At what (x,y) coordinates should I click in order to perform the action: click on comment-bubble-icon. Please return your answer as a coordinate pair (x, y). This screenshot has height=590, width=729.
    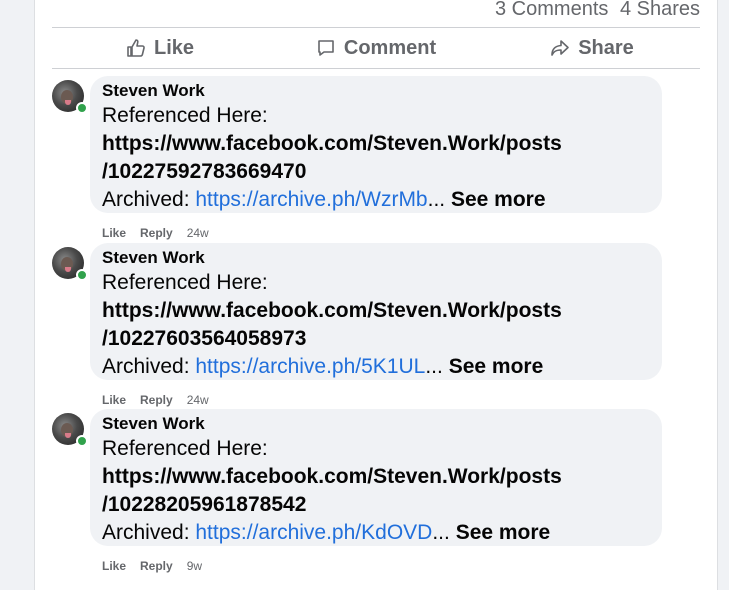
    Looking at the image, I should click on (326, 48).